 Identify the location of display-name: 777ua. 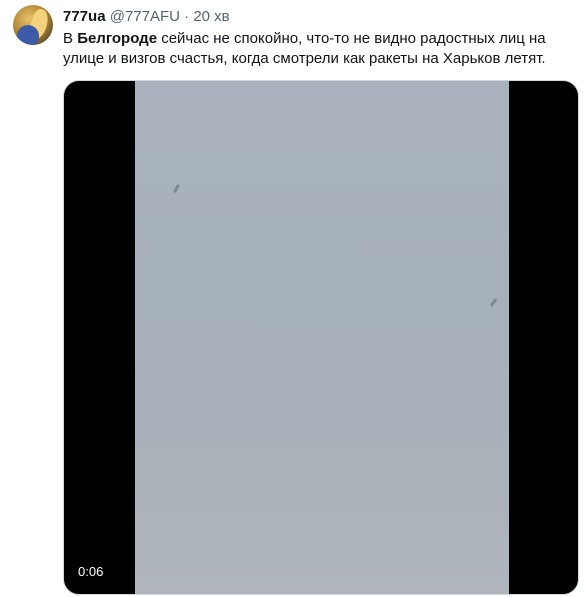
(84, 16).